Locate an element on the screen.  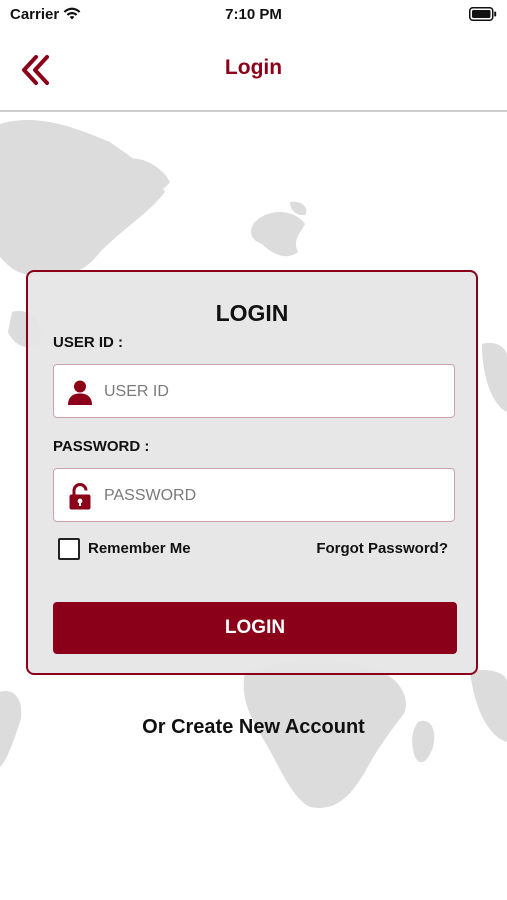
battery-icon is located at coordinates (483, 14).